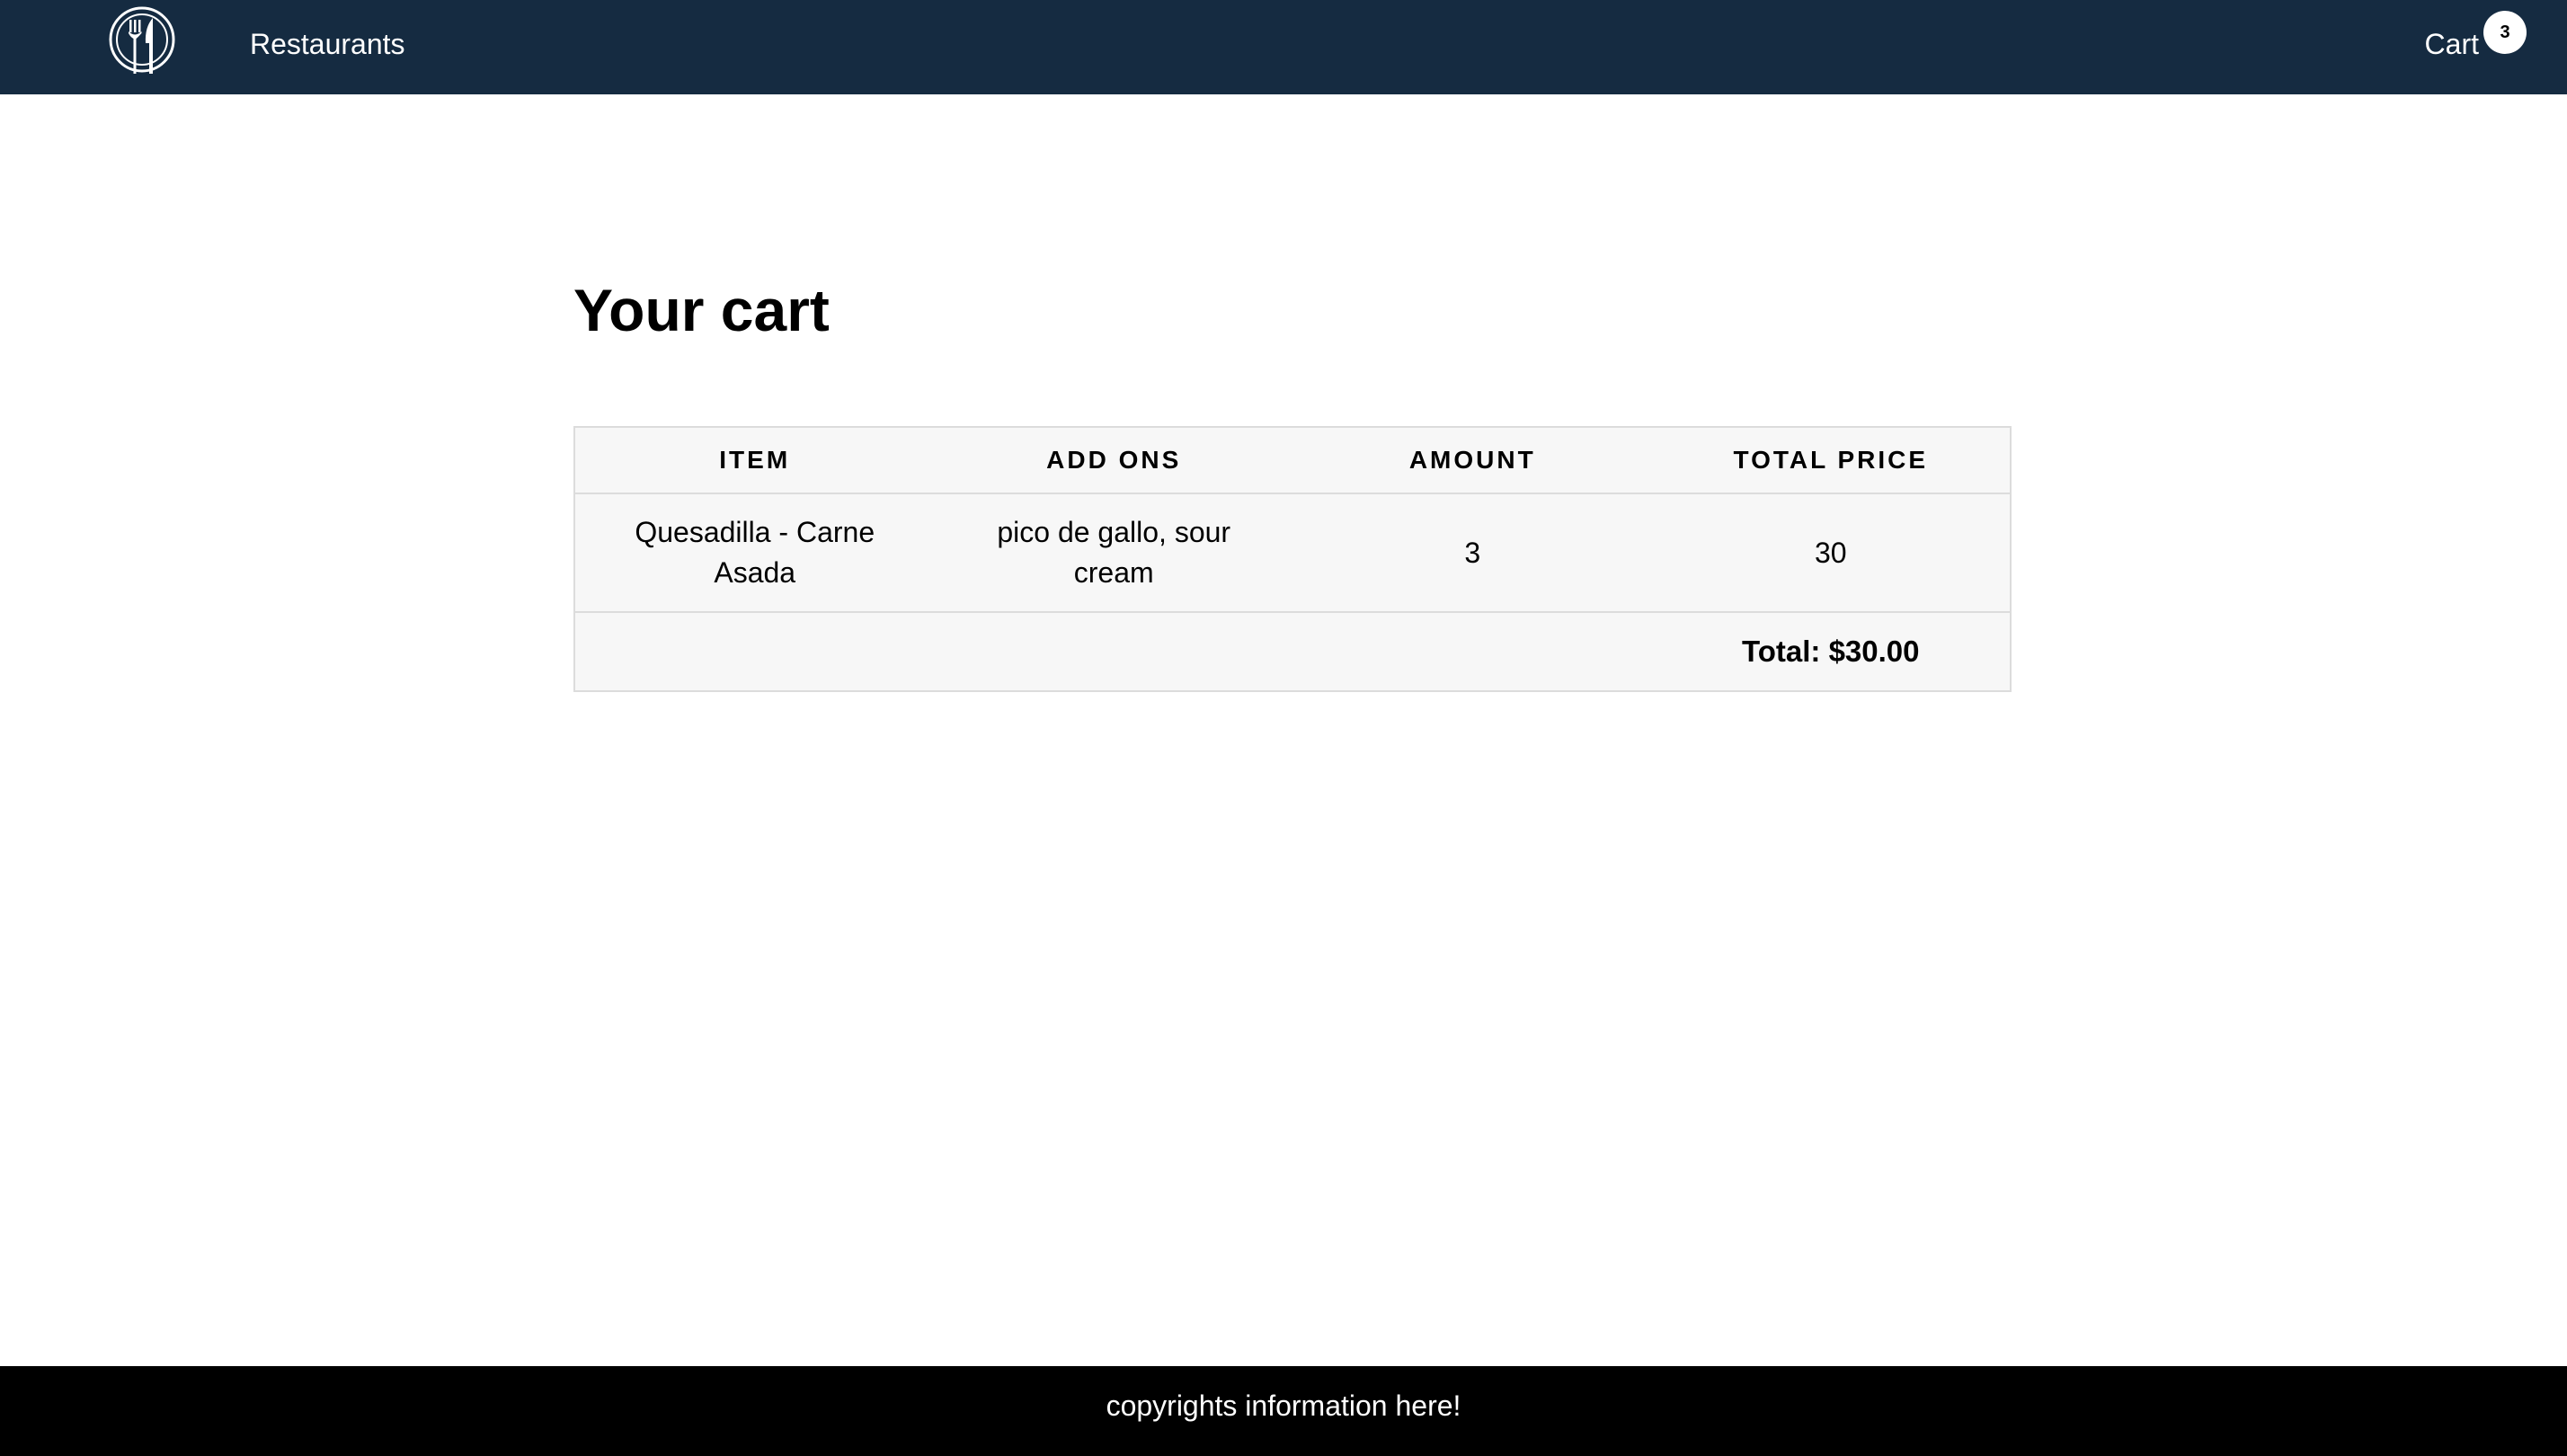 This screenshot has height=1456, width=2567. I want to click on cell-amount: 3, so click(1472, 553).